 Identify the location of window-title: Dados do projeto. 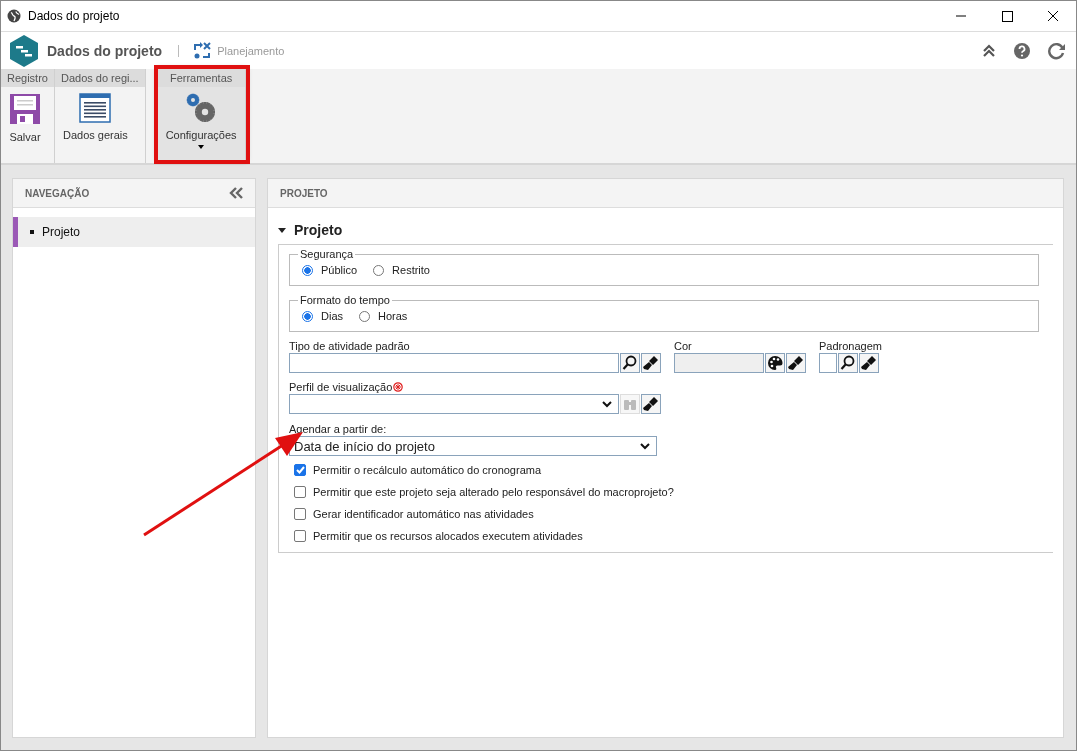
(74, 16).